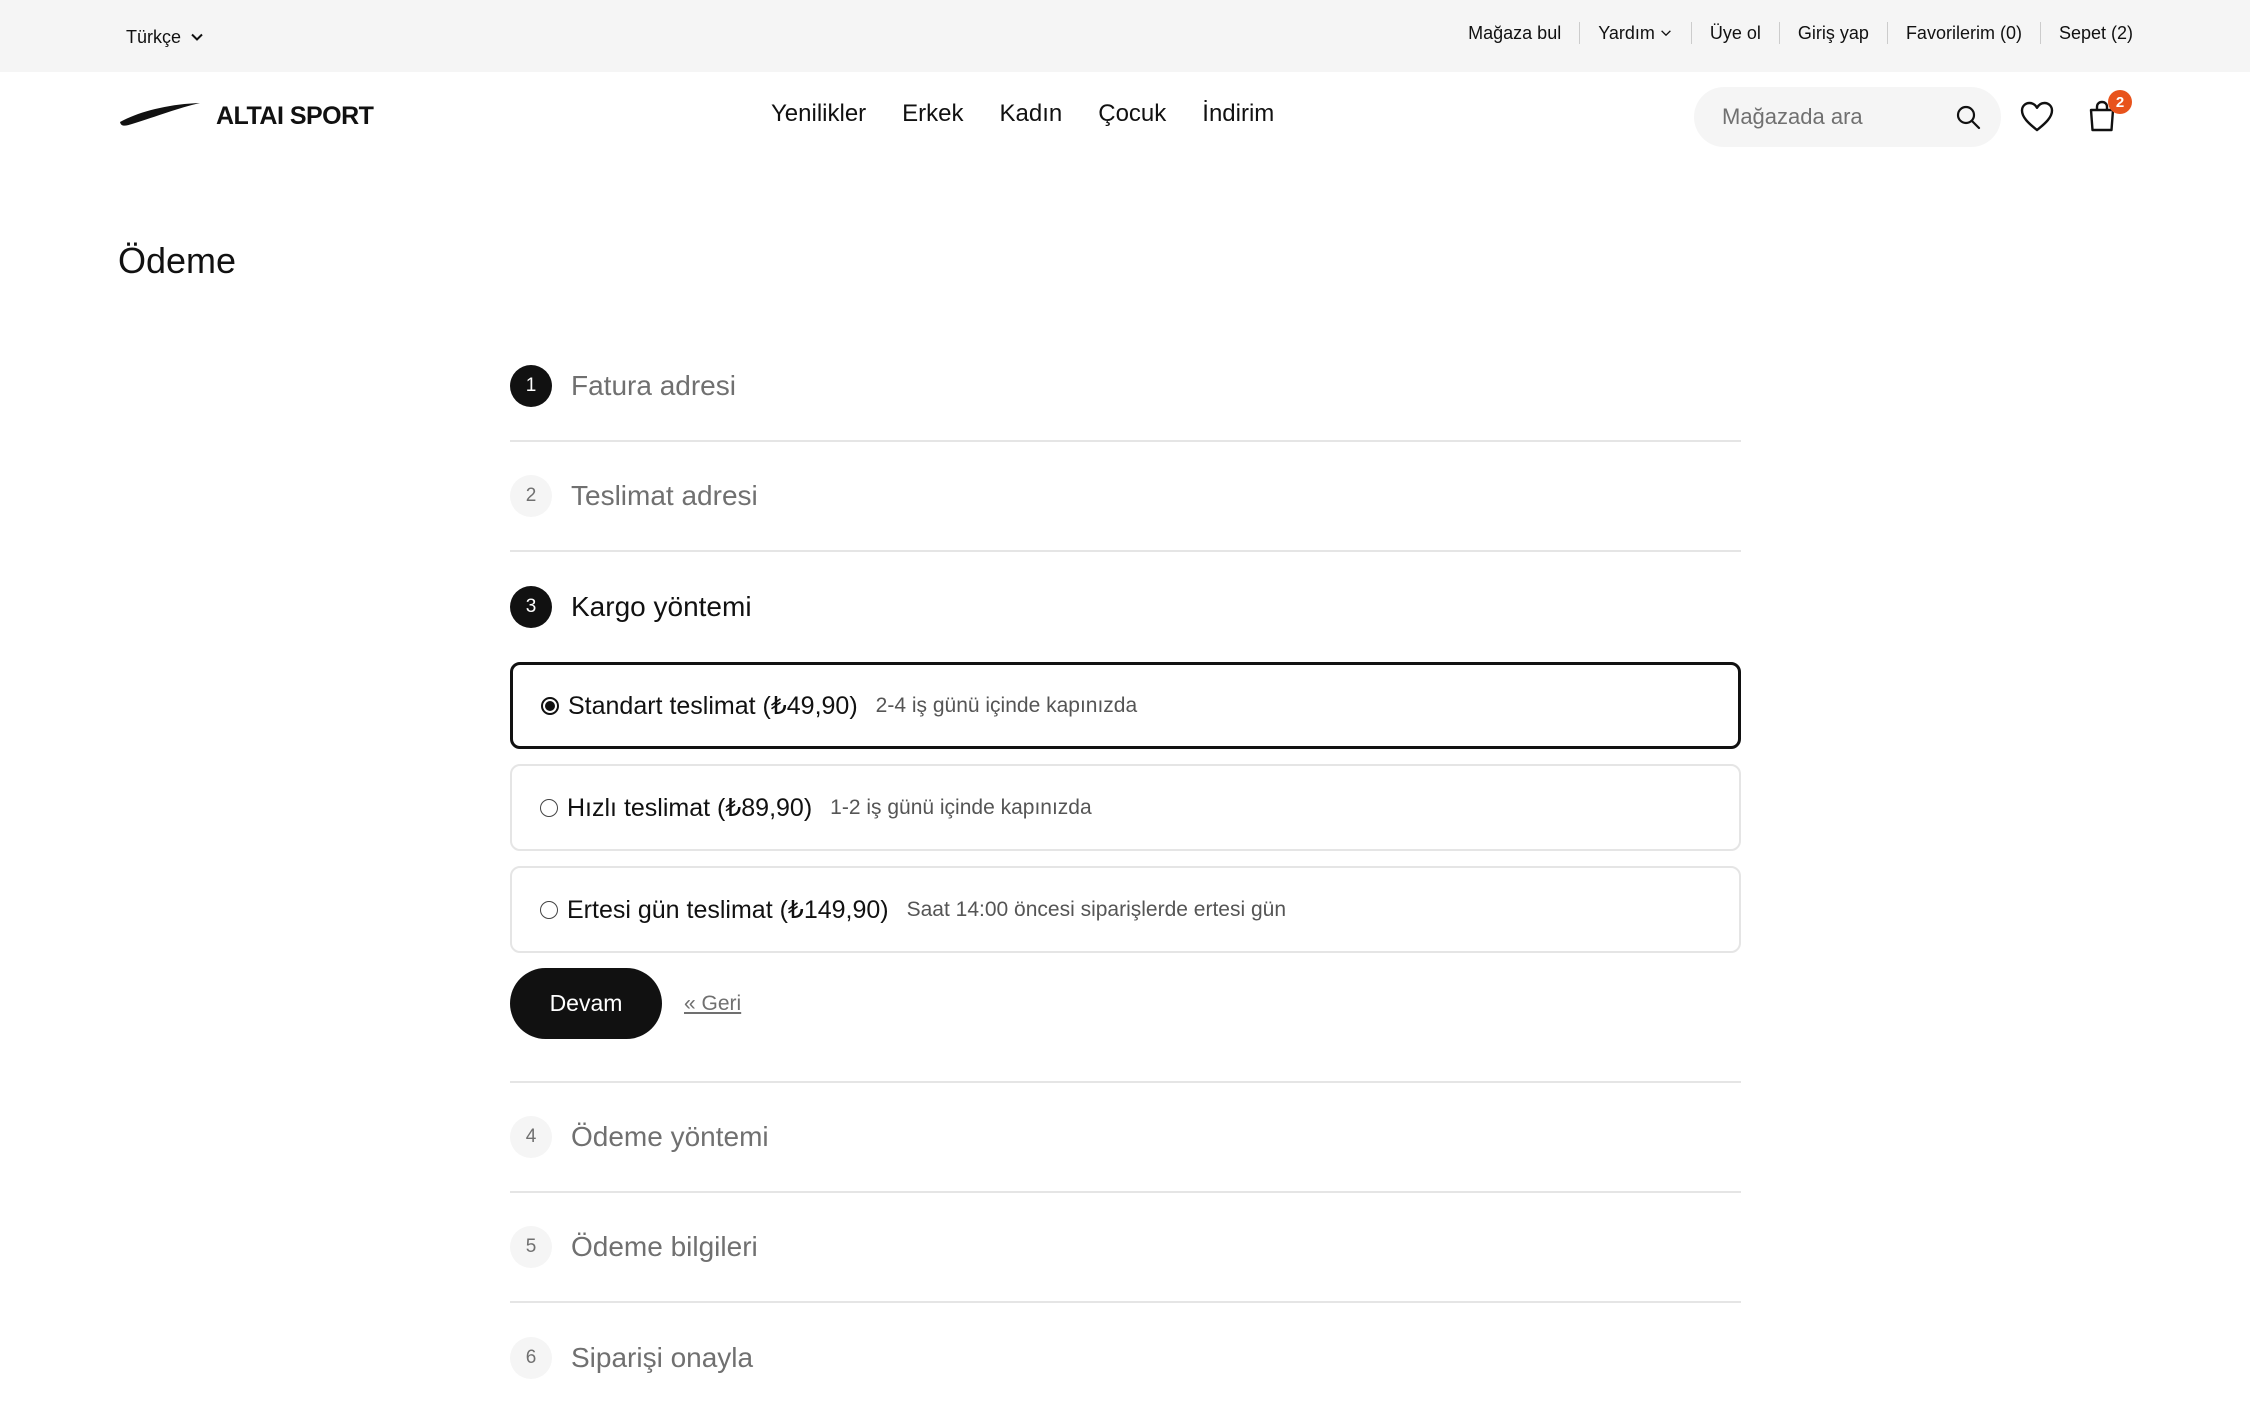 This screenshot has height=1410, width=2250. What do you see at coordinates (1031, 114) in the screenshot?
I see `nav-women: Kadın` at bounding box center [1031, 114].